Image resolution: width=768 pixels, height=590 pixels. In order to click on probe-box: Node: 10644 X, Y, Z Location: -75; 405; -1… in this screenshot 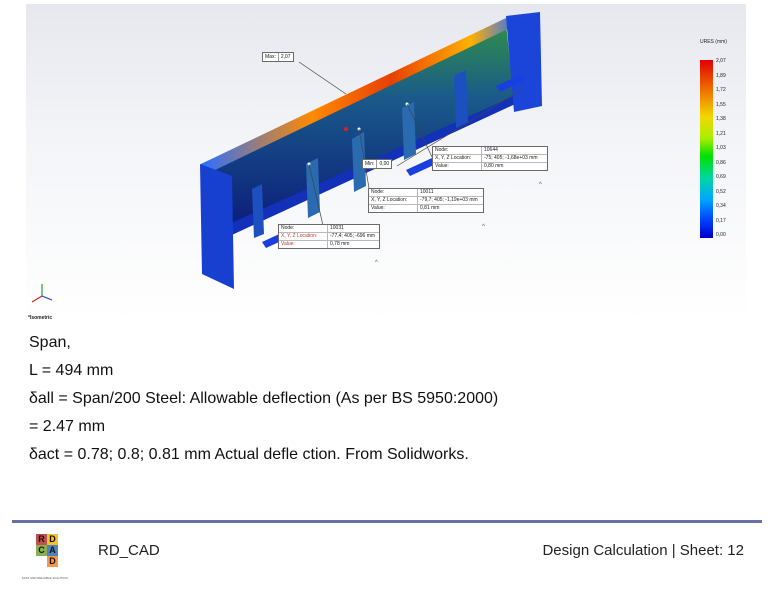, I will do `click(490, 158)`.